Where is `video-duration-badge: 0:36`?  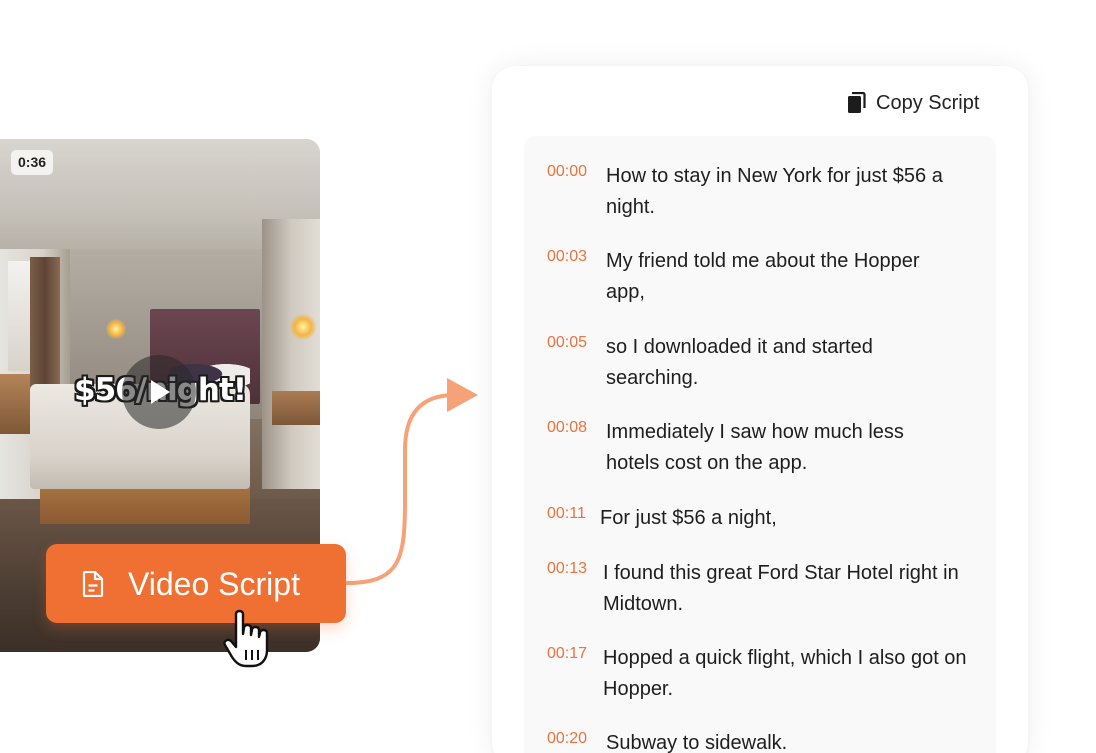 video-duration-badge: 0:36 is located at coordinates (32, 162).